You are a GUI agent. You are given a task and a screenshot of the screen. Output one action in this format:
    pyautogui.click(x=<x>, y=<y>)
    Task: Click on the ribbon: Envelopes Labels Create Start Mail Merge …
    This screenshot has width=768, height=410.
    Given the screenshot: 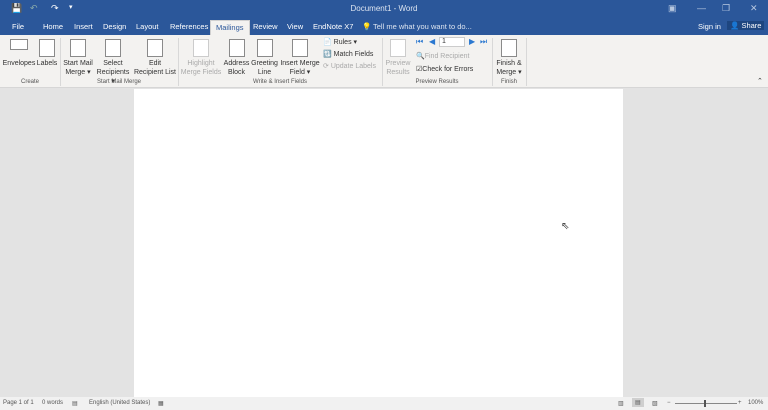 What is the action you would take?
    pyautogui.click(x=384, y=61)
    